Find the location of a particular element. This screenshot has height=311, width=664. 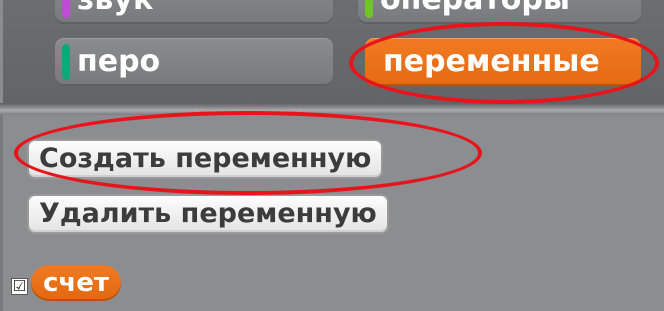

category-pen-button: перо is located at coordinates (194, 62).